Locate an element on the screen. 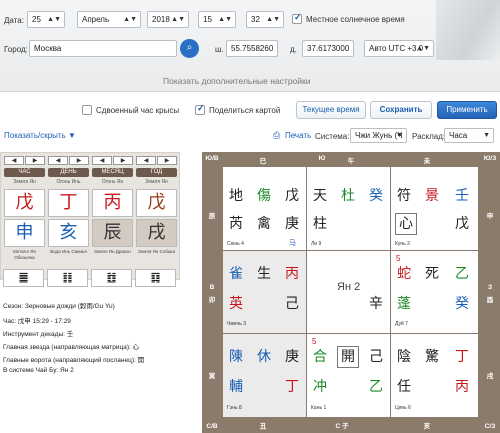  palace-char: 驚 is located at coordinates (432, 357).